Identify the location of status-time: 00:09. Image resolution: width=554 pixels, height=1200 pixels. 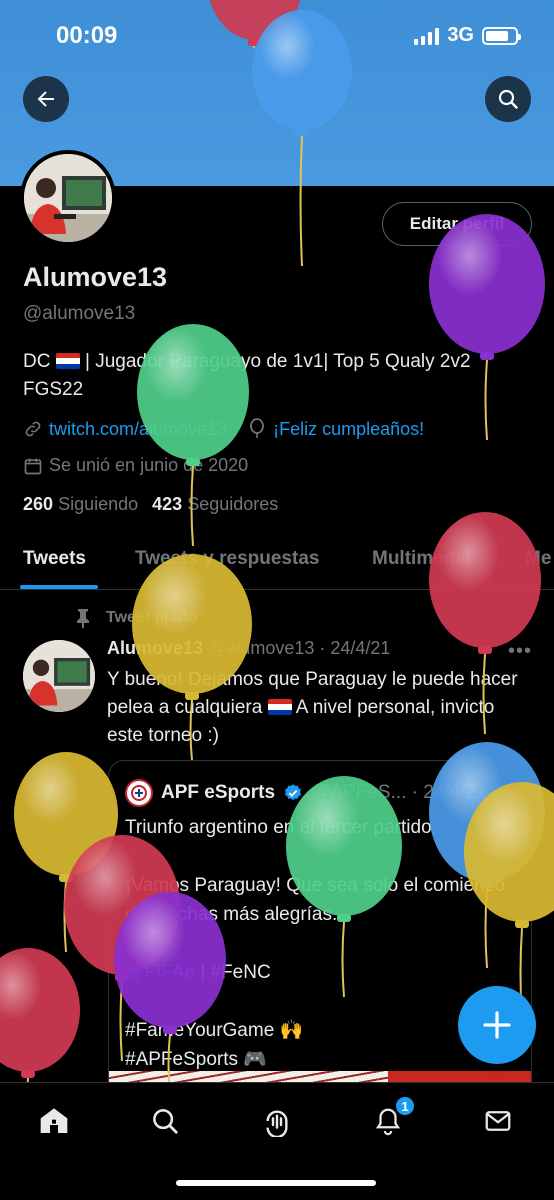
(87, 35).